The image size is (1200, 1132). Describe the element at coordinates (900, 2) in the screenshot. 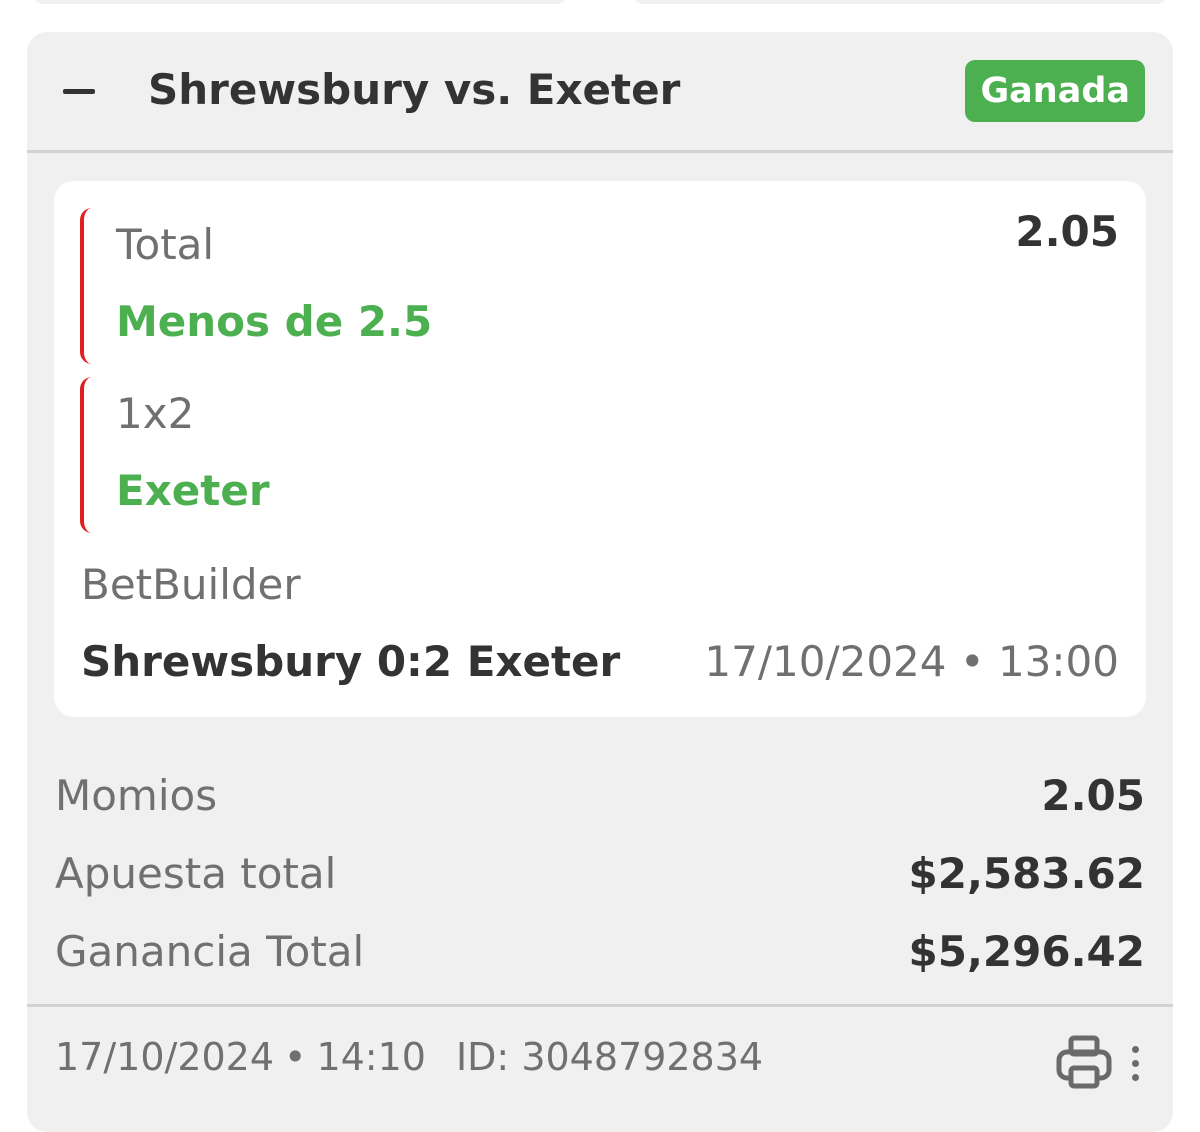

I see `previous-card-edge-right` at that location.